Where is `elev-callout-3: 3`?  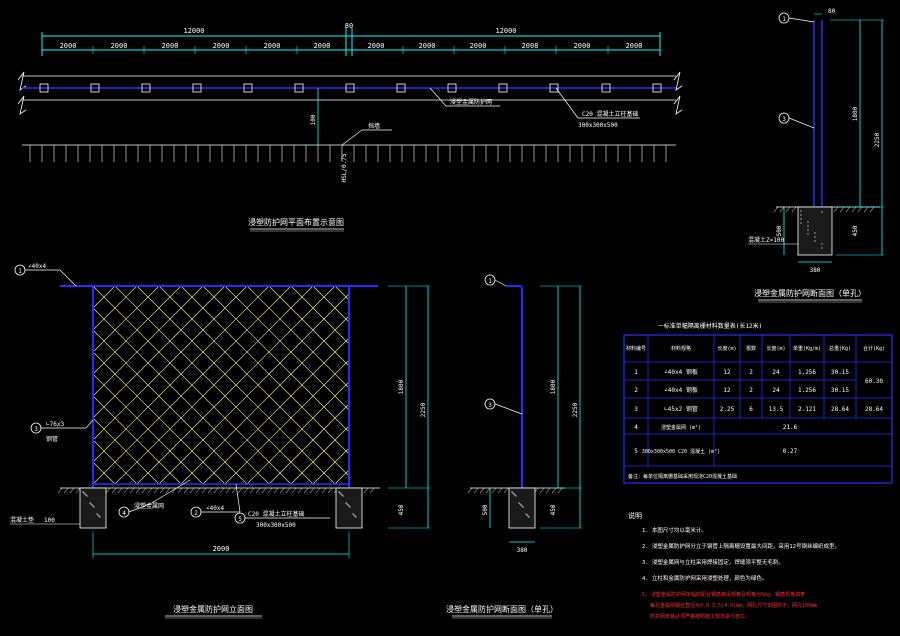
elev-callout-3: 3 is located at coordinates (36, 429).